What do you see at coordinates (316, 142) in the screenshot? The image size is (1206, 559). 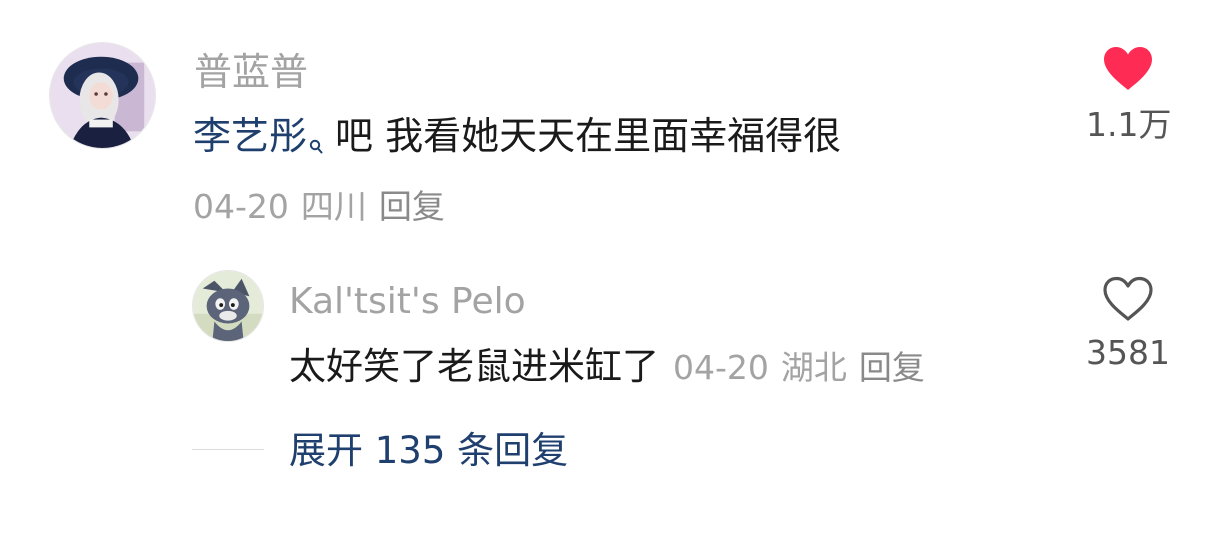 I see `search-icon` at bounding box center [316, 142].